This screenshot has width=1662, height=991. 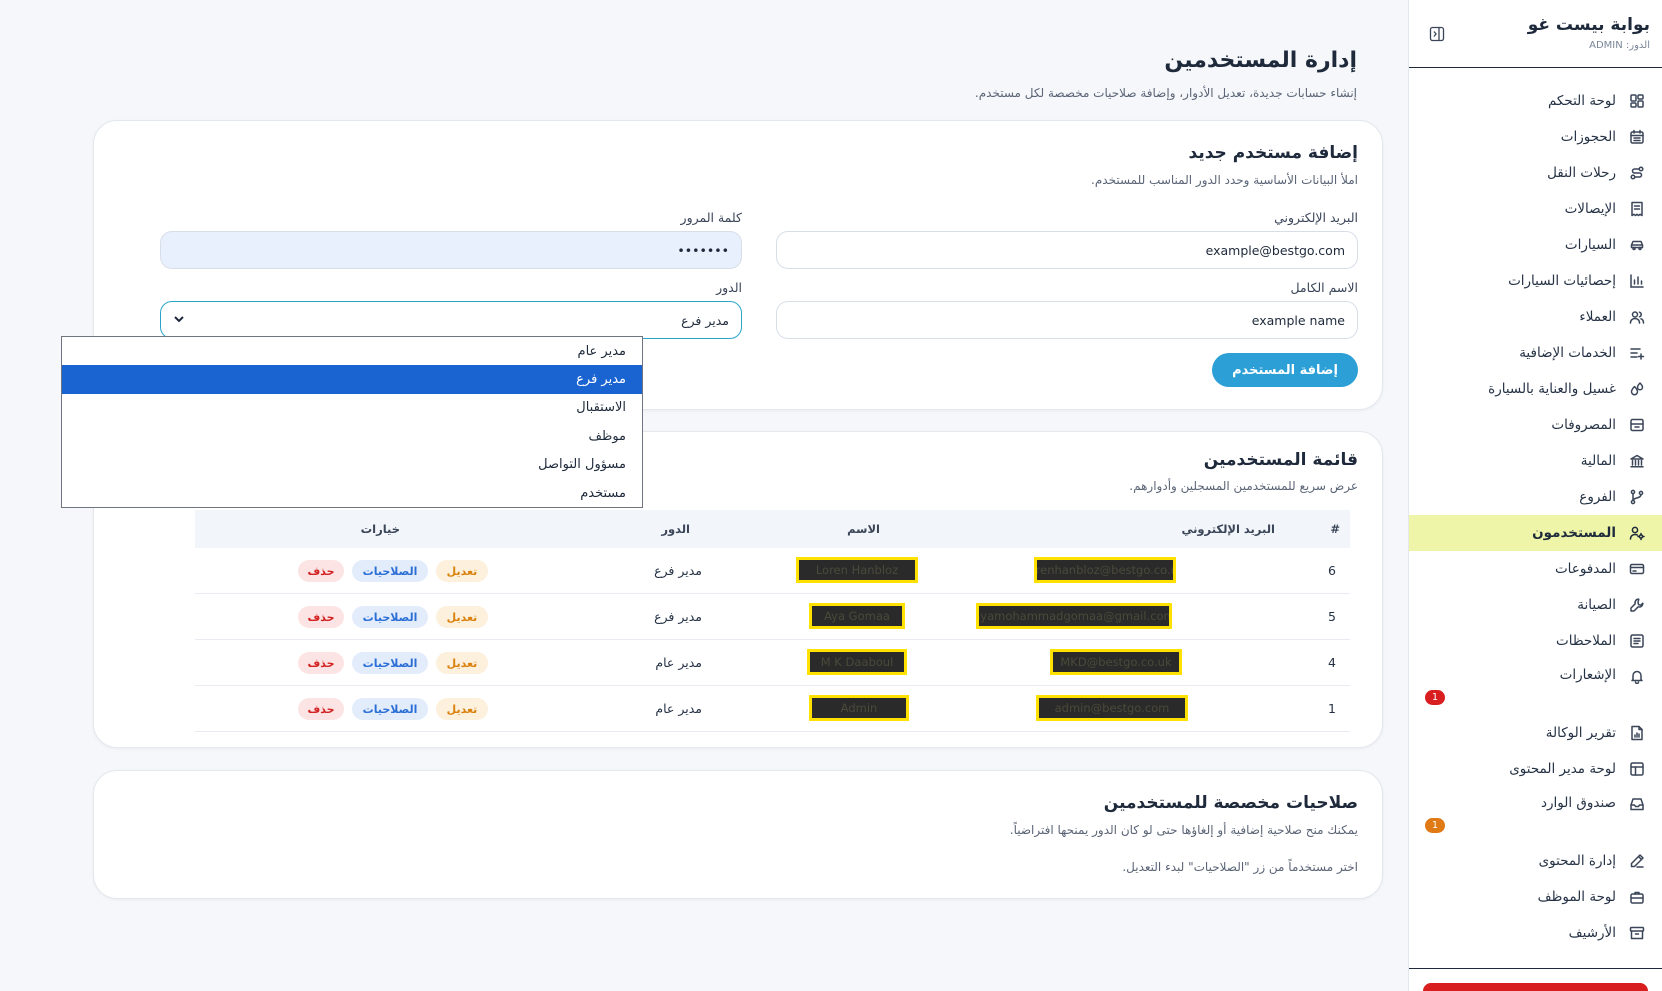 I want to click on full-name-field: example name, so click(x=1067, y=320).